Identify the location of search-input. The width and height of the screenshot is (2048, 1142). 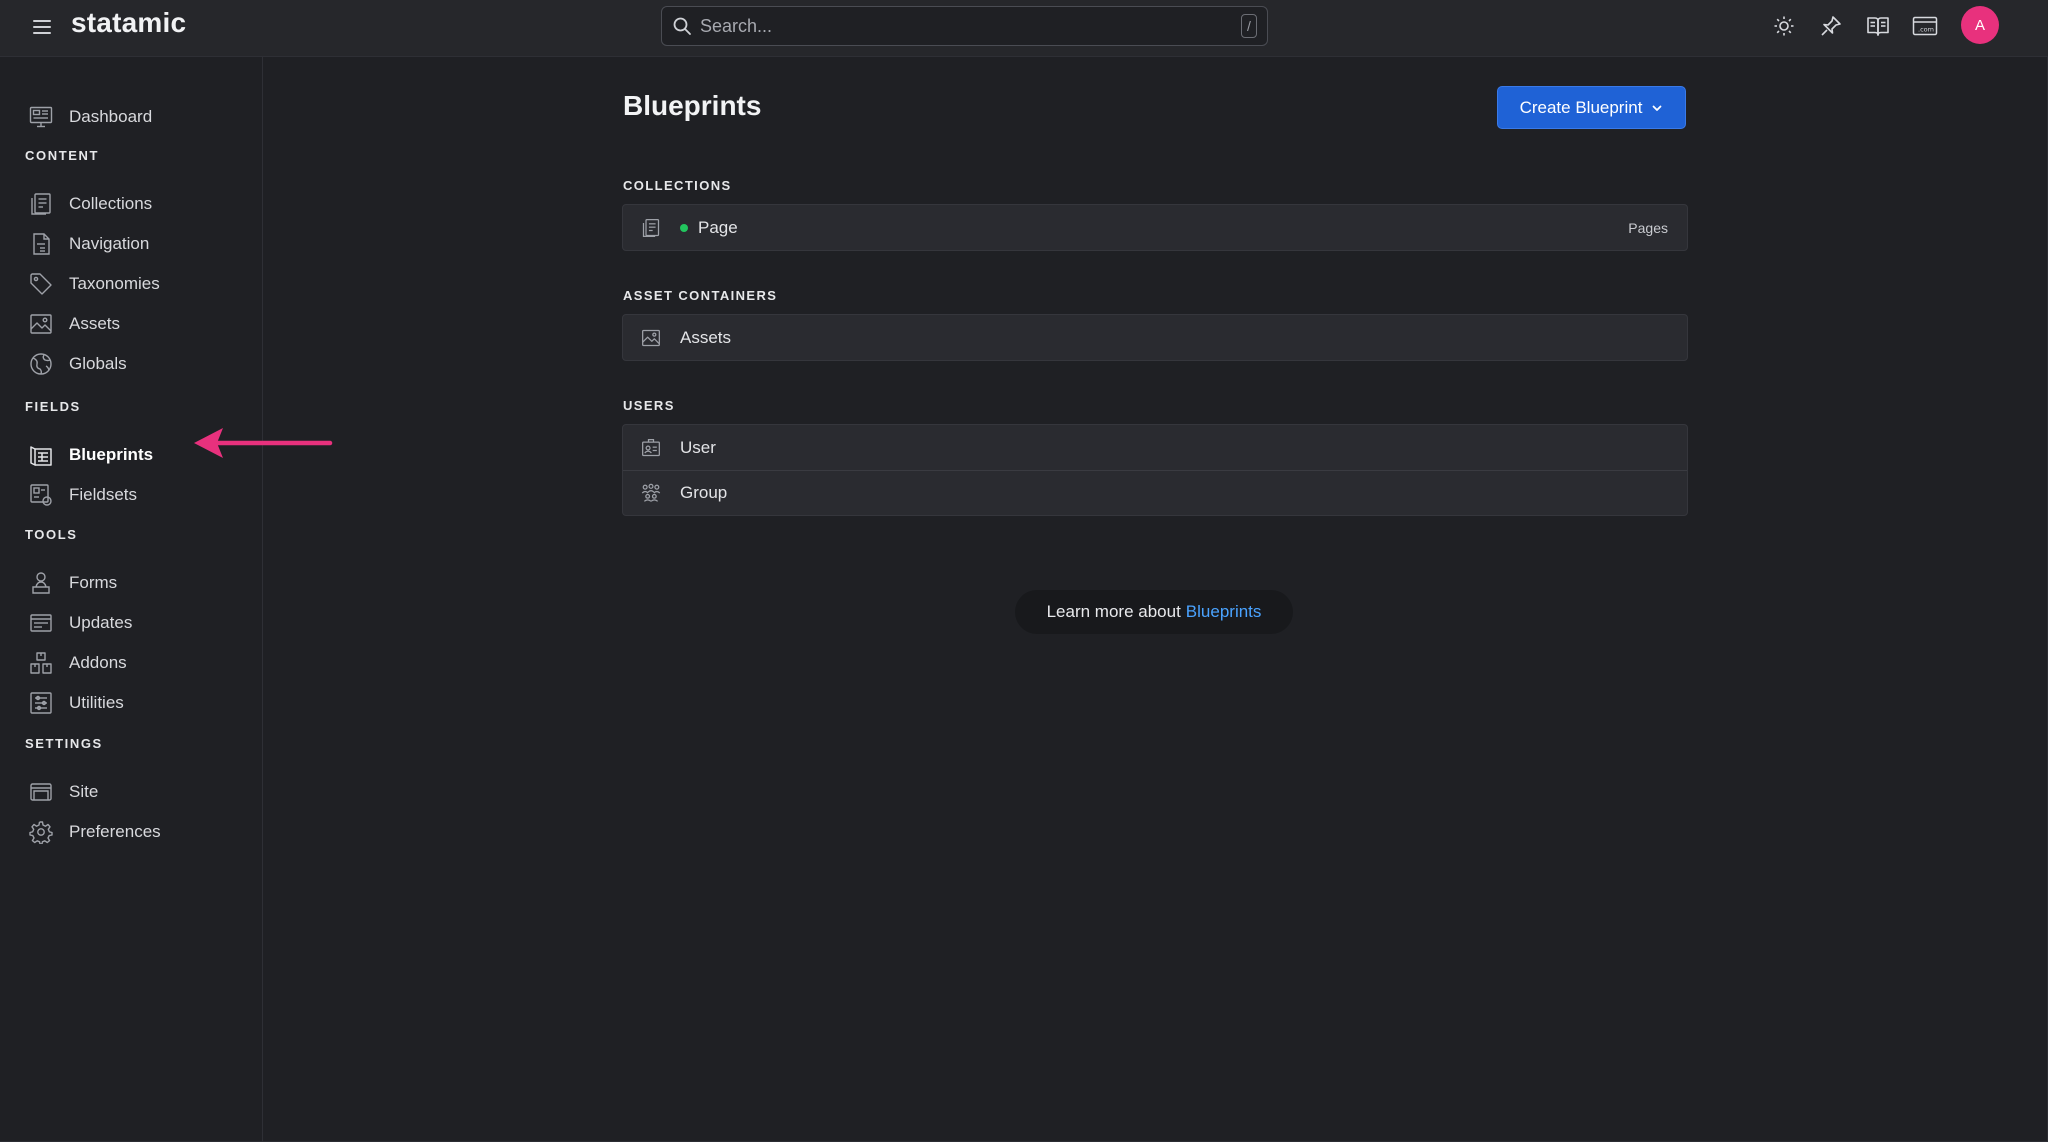
(966, 26).